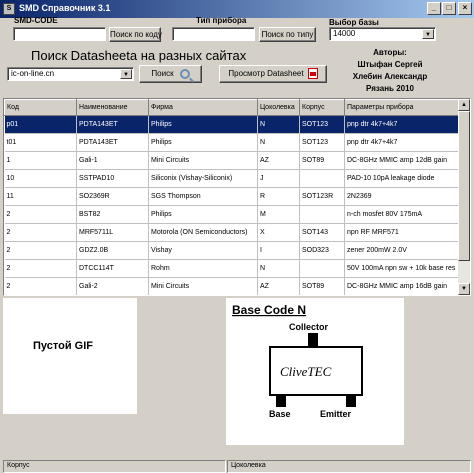  I want to click on cell-name: Gali-1, so click(112, 160).